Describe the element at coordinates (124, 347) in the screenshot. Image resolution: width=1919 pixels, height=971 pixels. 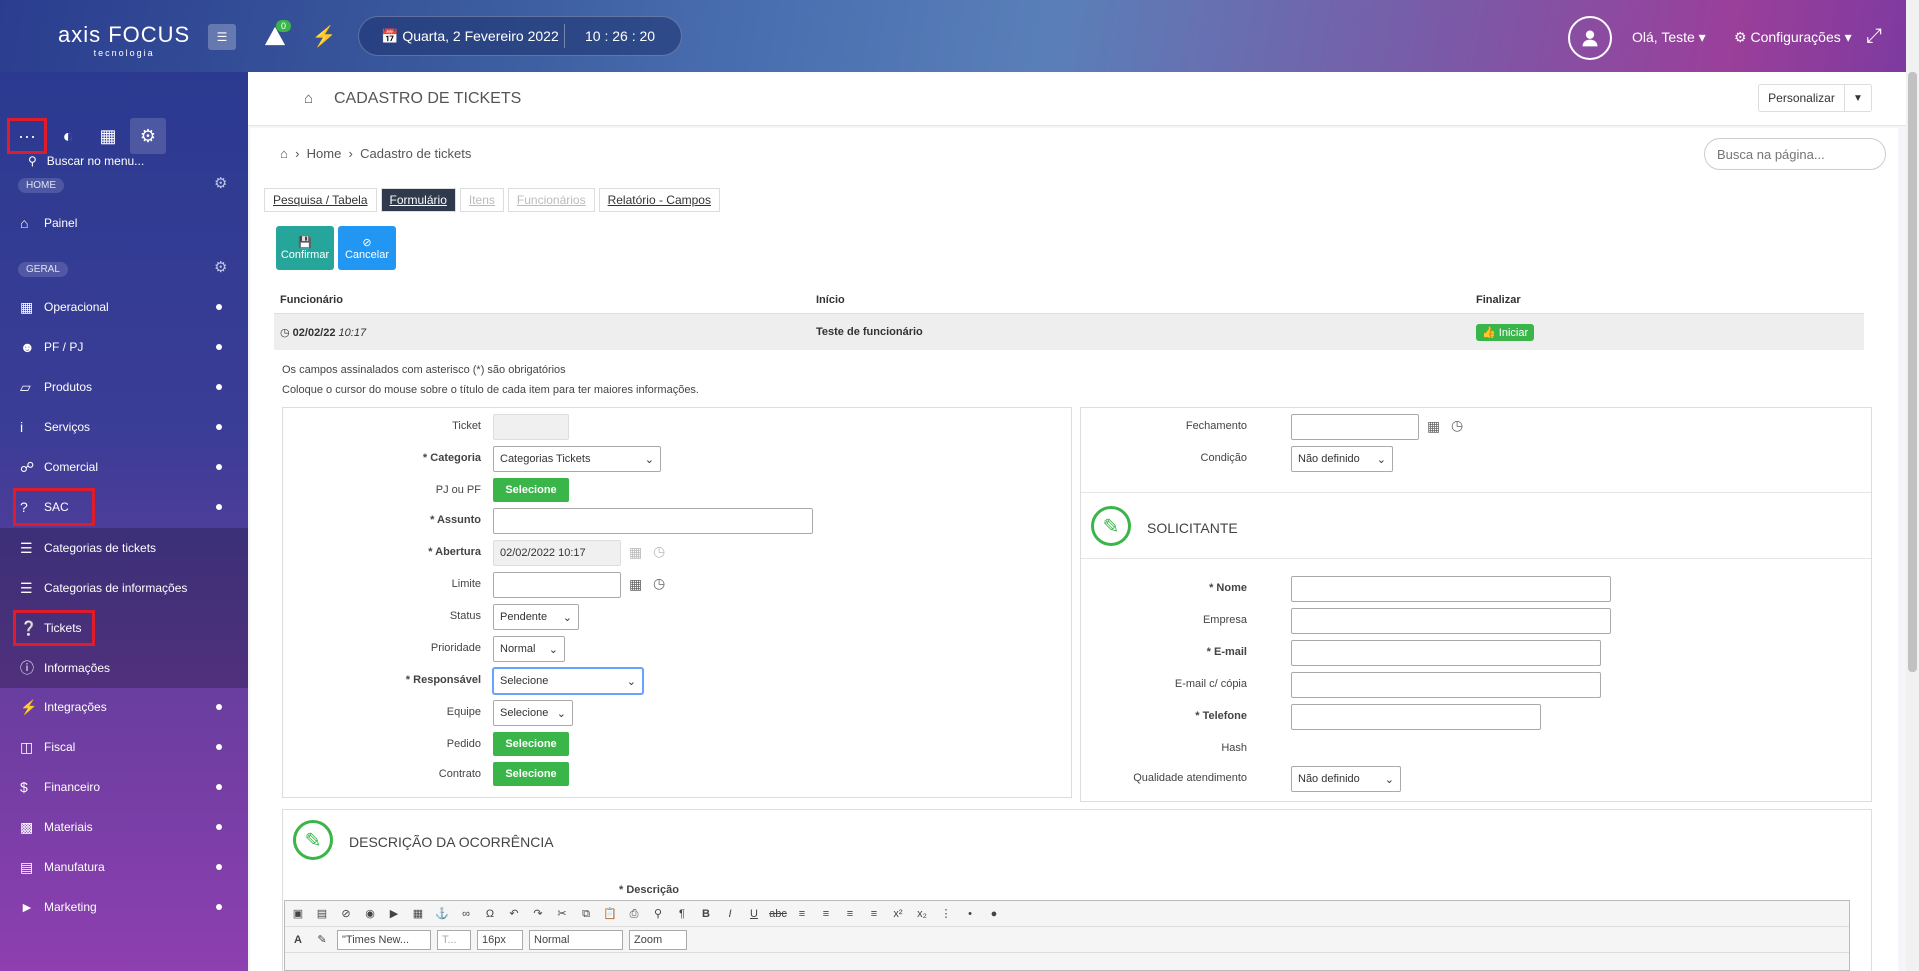
I see `sidebar-item-pf-pj: ☻ PF / PJ` at that location.